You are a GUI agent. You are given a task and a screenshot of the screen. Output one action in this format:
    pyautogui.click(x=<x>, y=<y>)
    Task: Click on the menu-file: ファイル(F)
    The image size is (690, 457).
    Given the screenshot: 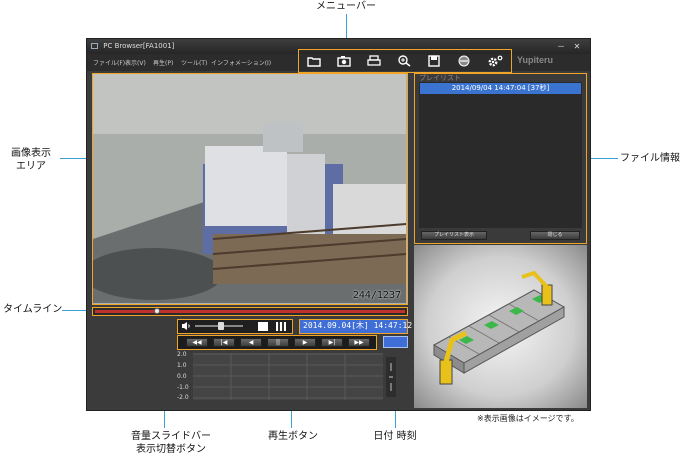 What is the action you would take?
    pyautogui.click(x=109, y=62)
    